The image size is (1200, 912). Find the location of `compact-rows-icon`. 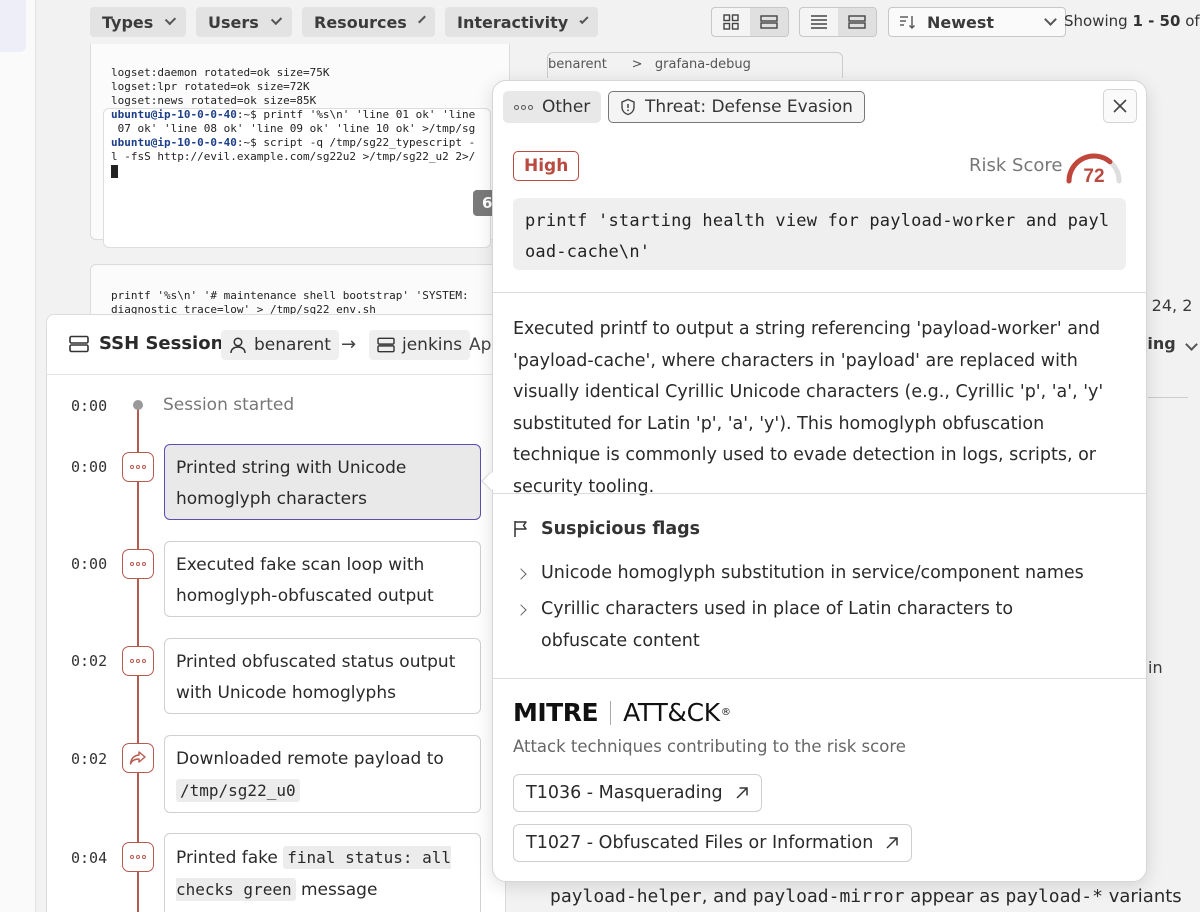

compact-rows-icon is located at coordinates (819, 22).